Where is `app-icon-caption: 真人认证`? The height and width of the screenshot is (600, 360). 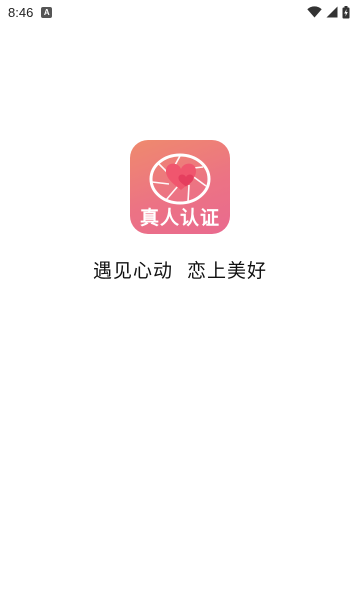 app-icon-caption: 真人认证 is located at coordinates (179, 218).